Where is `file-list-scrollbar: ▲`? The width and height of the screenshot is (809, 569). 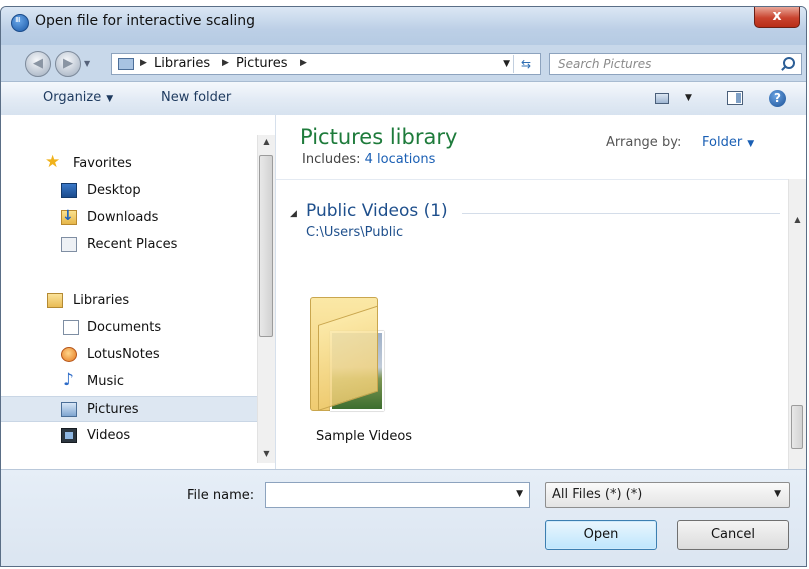 file-list-scrollbar: ▲ is located at coordinates (797, 324).